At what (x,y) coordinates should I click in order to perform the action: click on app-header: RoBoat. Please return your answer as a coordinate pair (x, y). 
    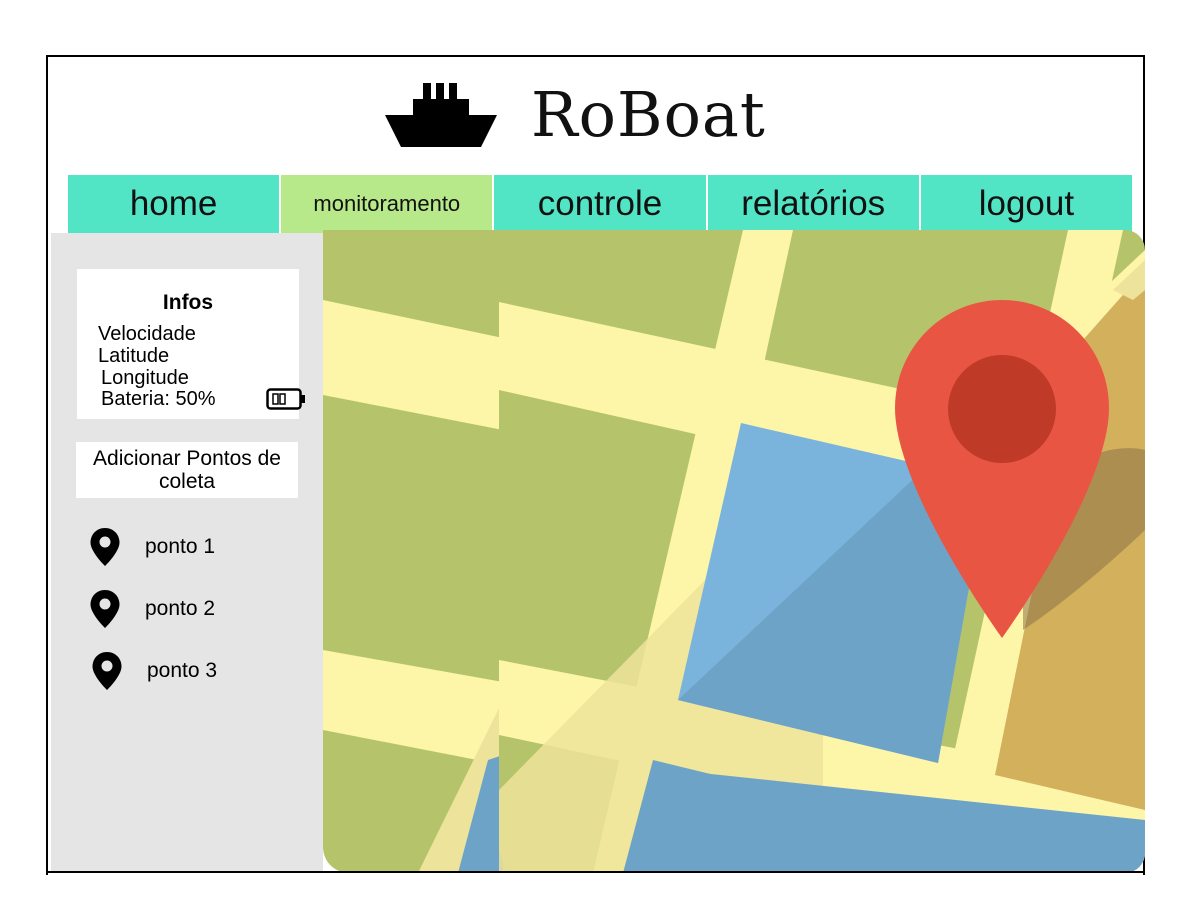
    Looking at the image, I should click on (575, 114).